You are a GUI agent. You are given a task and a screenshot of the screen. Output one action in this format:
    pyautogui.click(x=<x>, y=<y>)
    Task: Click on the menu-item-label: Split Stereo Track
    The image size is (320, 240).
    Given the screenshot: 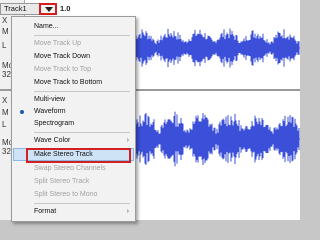 What is the action you would take?
    pyautogui.click(x=62, y=181)
    